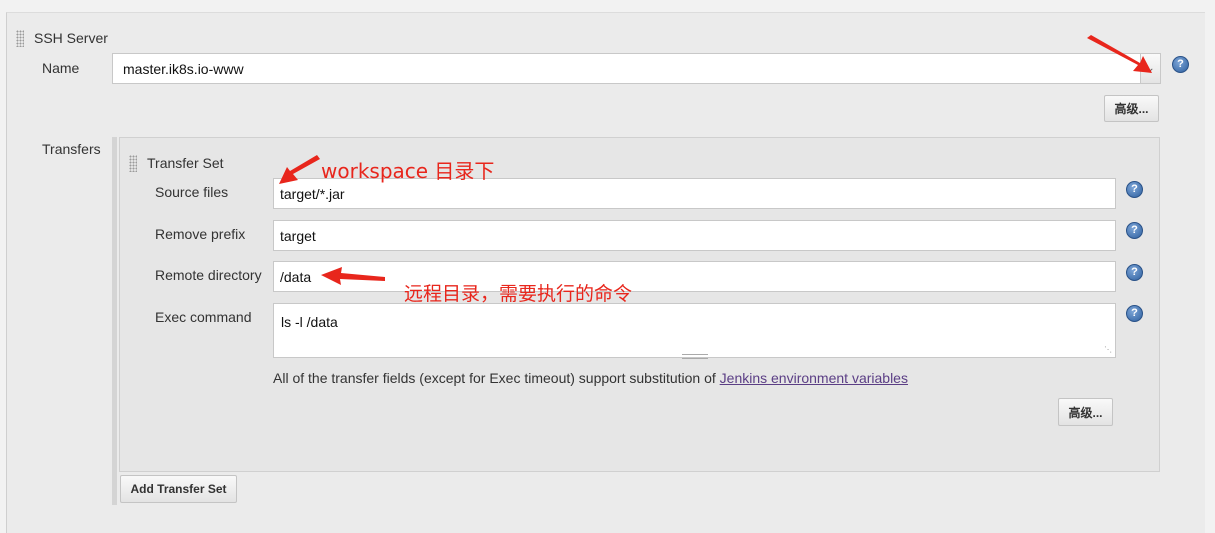 The width and height of the screenshot is (1215, 533). What do you see at coordinates (299, 169) in the screenshot?
I see `arrow-to-source-files` at bounding box center [299, 169].